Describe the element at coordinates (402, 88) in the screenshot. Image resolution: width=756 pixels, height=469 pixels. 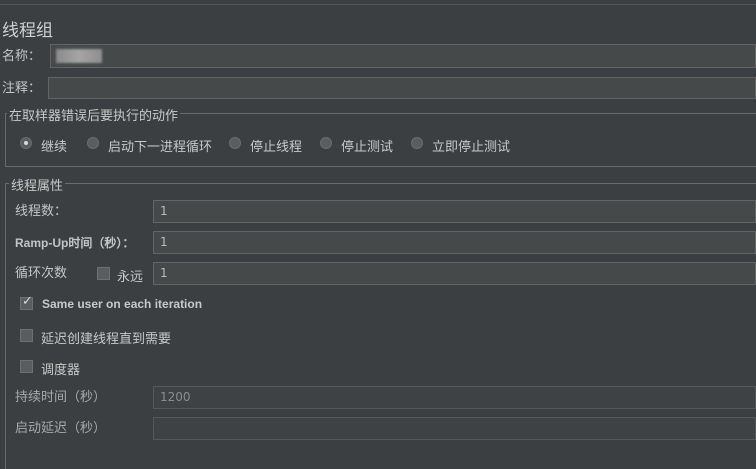
I see `comment-input` at that location.